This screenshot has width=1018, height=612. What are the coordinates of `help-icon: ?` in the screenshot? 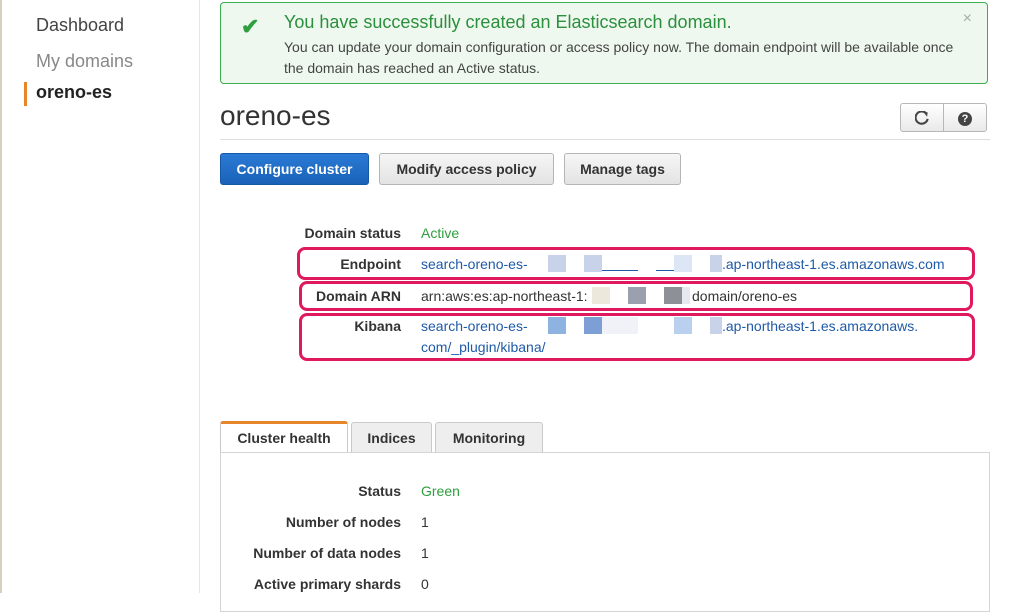 It's located at (965, 119).